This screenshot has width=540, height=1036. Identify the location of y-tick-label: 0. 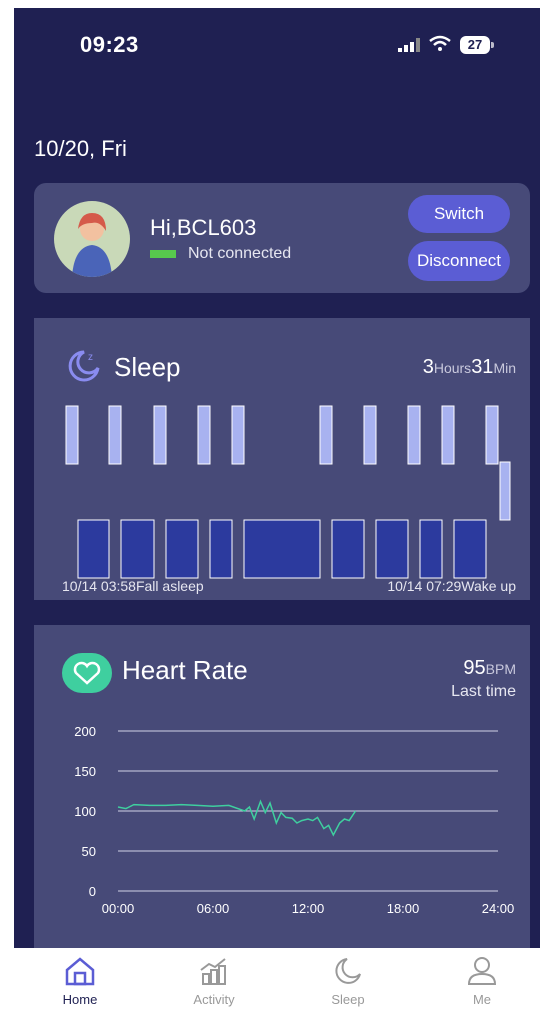
(92, 891).